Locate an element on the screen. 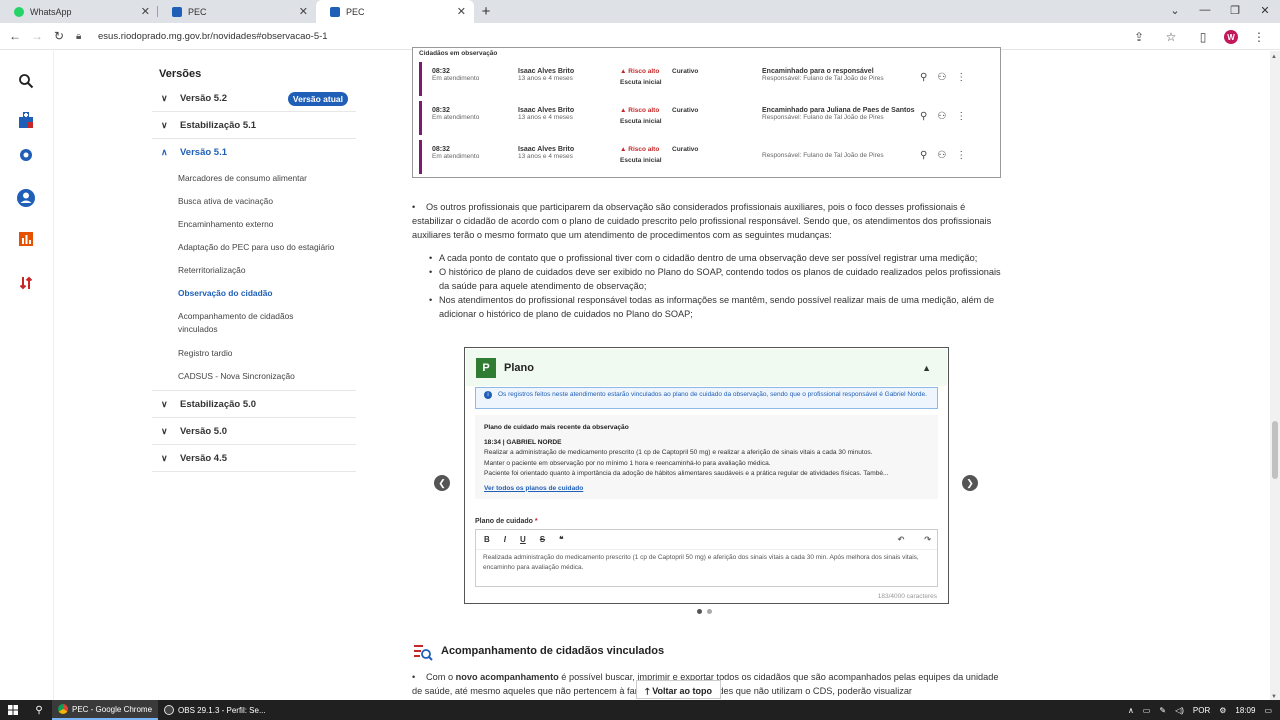 The width and height of the screenshot is (1280, 720). char-counter: 183/4000 caracteres is located at coordinates (907, 596).